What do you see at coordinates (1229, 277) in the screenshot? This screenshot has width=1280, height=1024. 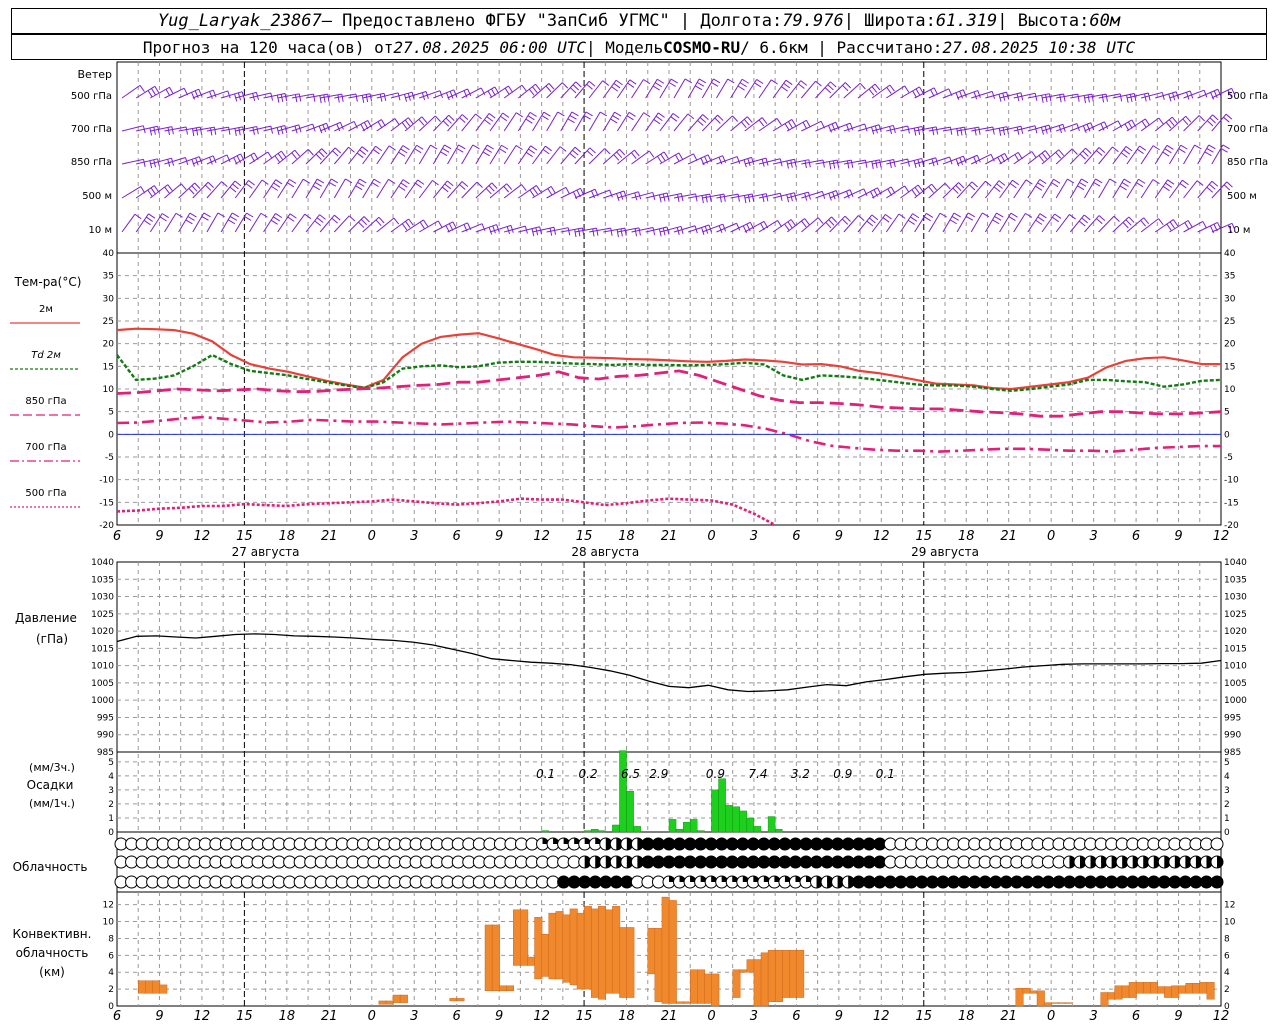 I see `temp-tick-right: 35` at bounding box center [1229, 277].